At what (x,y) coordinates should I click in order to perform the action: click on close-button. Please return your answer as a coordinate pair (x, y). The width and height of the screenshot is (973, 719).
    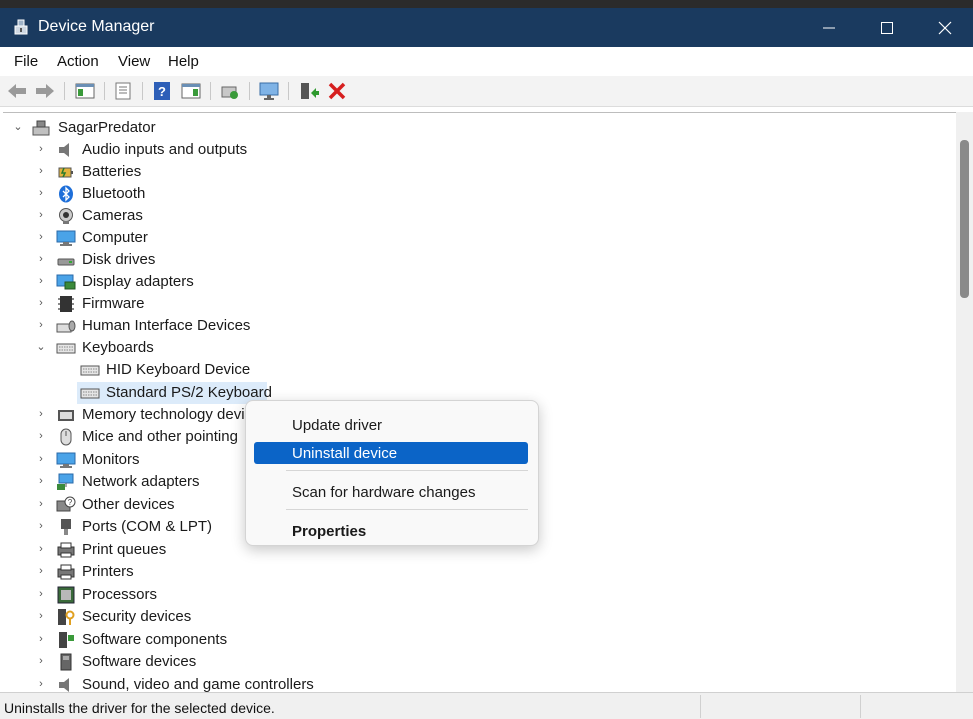
    Looking at the image, I should click on (944, 27).